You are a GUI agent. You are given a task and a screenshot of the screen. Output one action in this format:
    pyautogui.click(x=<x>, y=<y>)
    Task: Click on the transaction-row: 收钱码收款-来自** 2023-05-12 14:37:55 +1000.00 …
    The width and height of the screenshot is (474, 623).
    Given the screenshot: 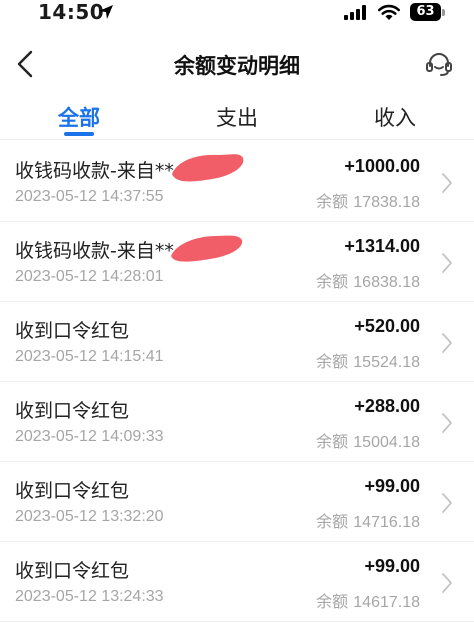 What is the action you would take?
    pyautogui.click(x=237, y=182)
    